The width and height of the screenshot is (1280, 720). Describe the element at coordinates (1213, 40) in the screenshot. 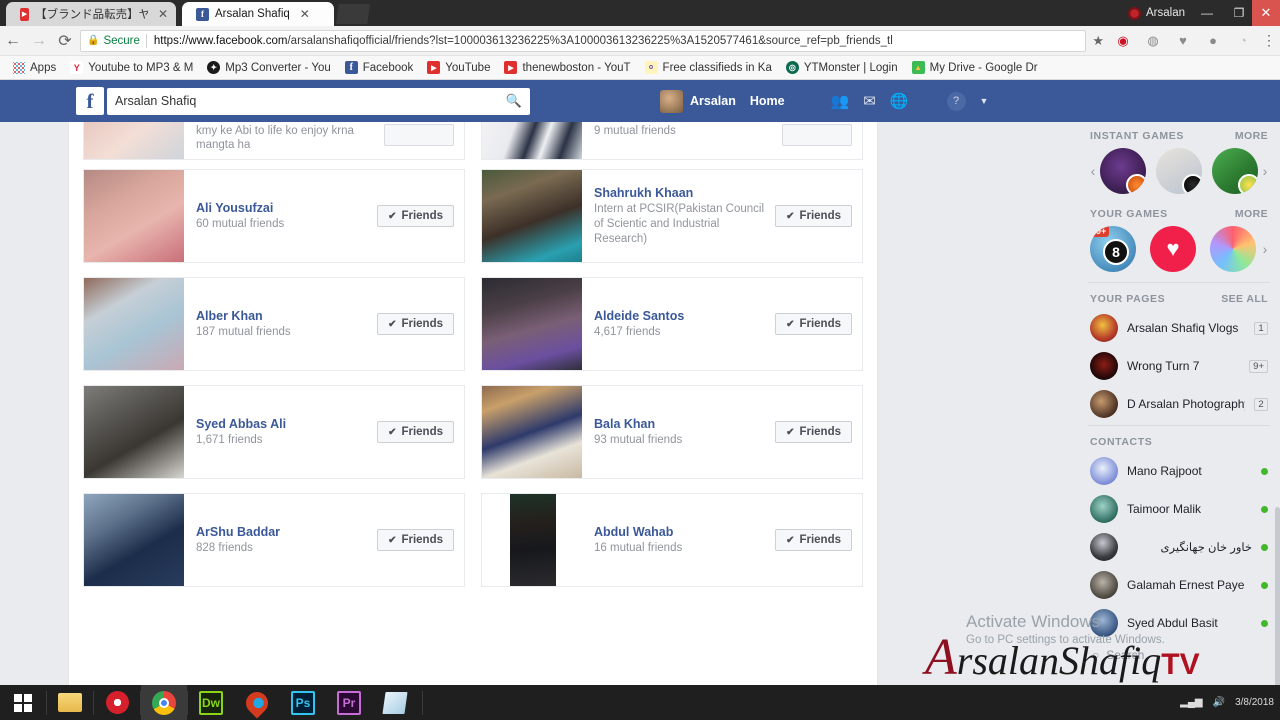

I see `globe-extension-icon: ●` at that location.